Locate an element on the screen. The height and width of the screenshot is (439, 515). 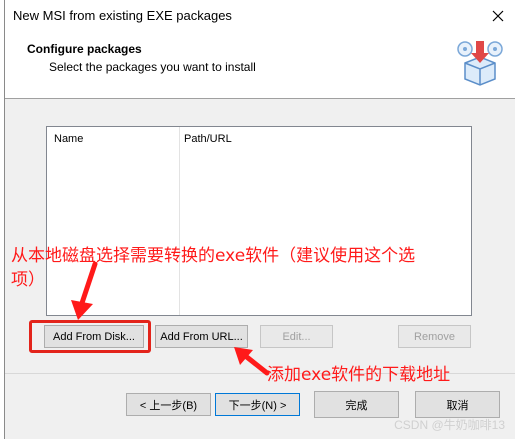
arrow-to-url-icon is located at coordinates (252, 361).